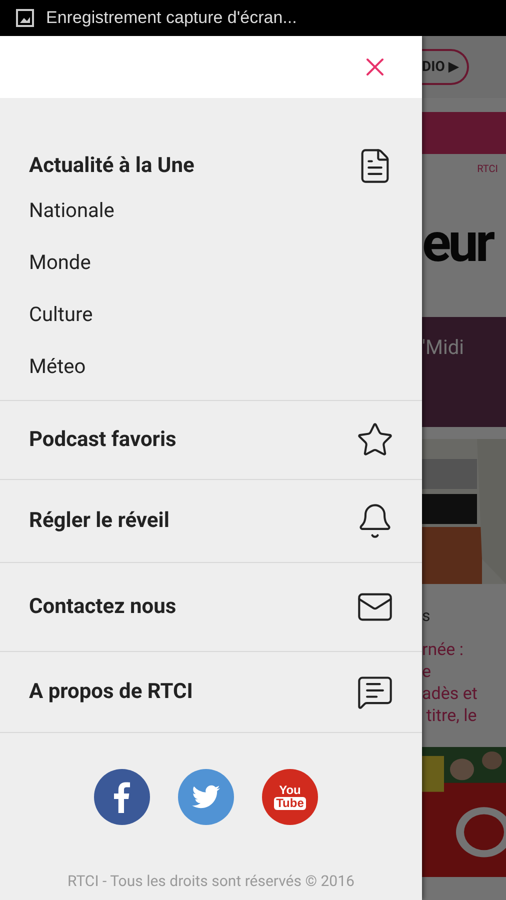 The width and height of the screenshot is (506, 900). Describe the element at coordinates (211, 262) in the screenshot. I see `submenu-item: Monde` at that location.